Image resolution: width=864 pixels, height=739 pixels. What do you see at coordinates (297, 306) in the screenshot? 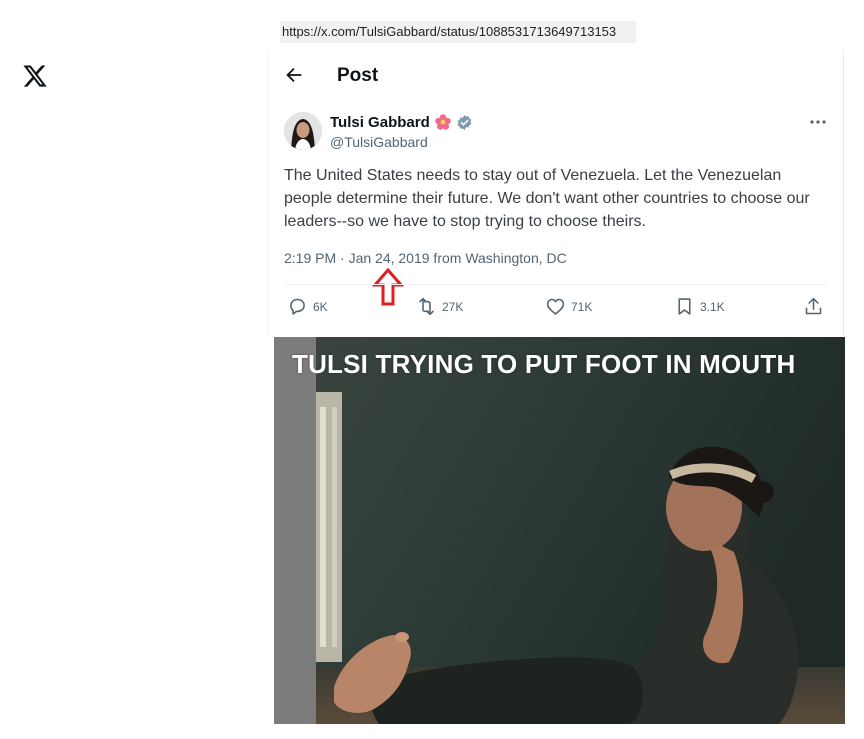
I see `reply-icon` at bounding box center [297, 306].